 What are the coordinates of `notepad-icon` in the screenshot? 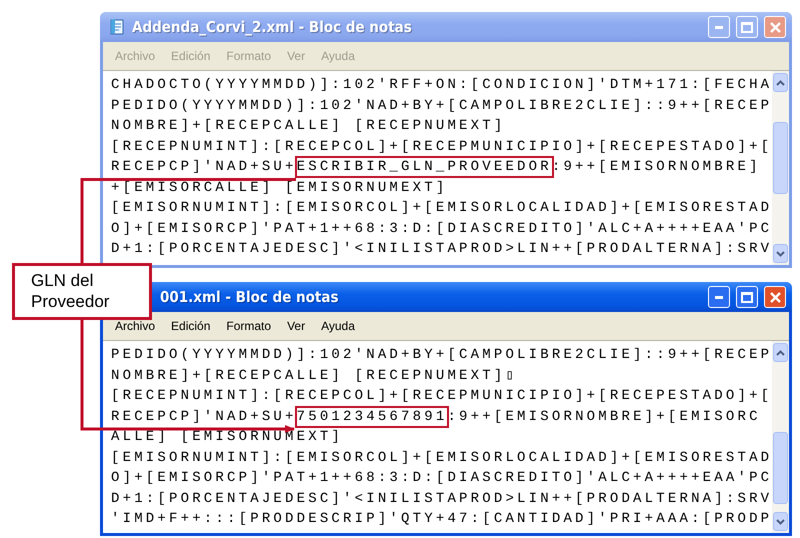 It's located at (117, 27).